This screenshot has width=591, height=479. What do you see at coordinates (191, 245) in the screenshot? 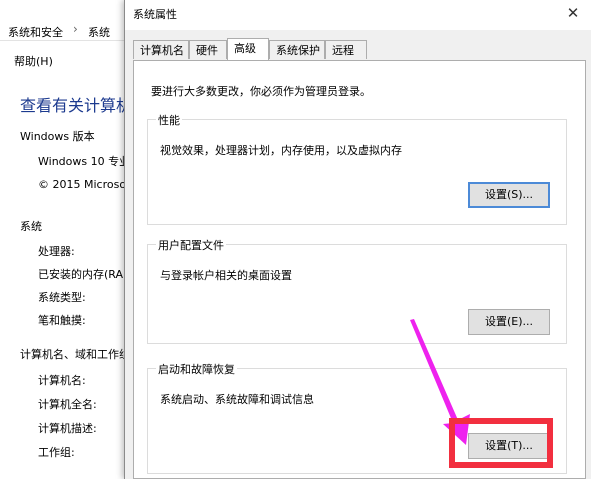
I see `group-legend-user-profiles: 用户配置文件` at bounding box center [191, 245].